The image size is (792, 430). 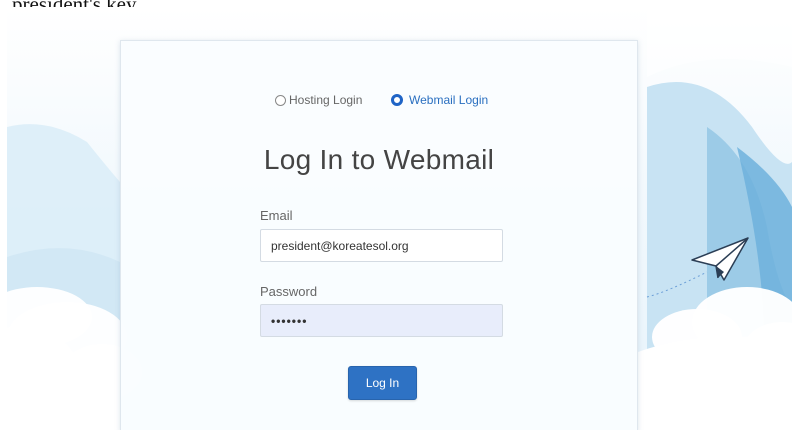 What do you see at coordinates (276, 215) in the screenshot?
I see `email-label: Email` at bounding box center [276, 215].